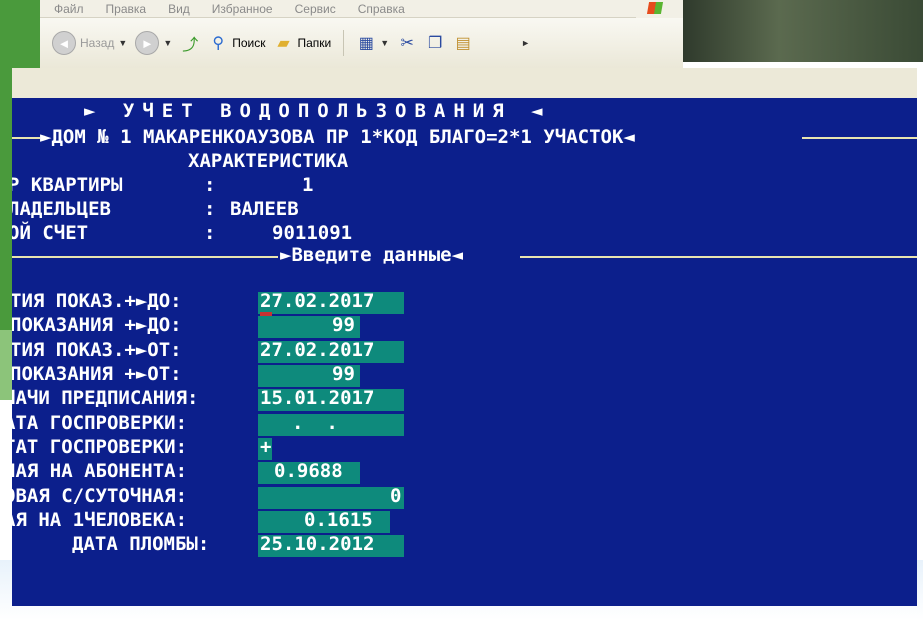  Describe the element at coordinates (97, 350) in the screenshot. I see `field-label: ТИЯ ПОКАЗ.+►ОТ:` at that location.